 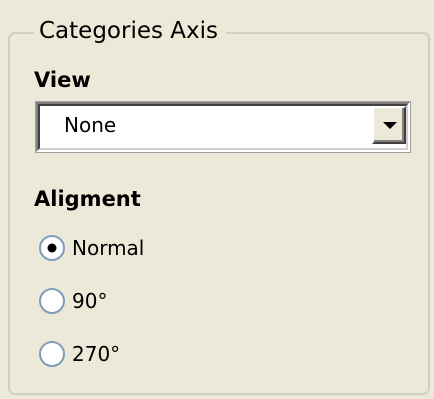 What do you see at coordinates (90, 301) in the screenshot?
I see `radio-label-90: 90°` at bounding box center [90, 301].